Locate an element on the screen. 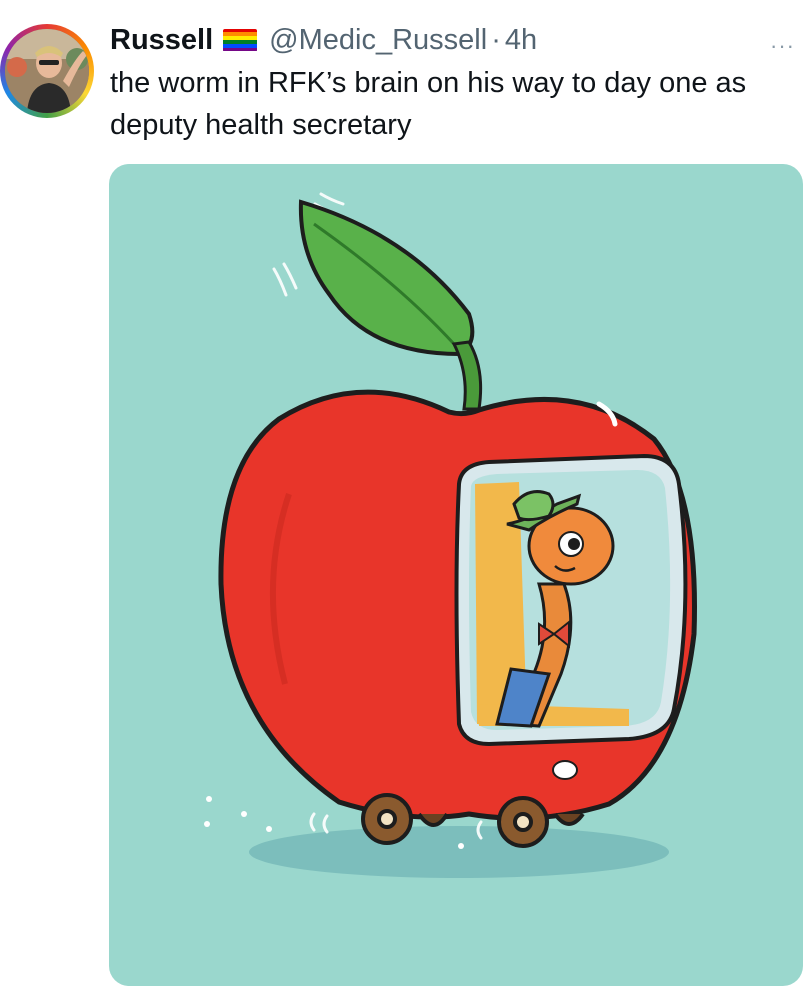 The width and height of the screenshot is (805, 1000). avatar-photo is located at coordinates (47, 71).